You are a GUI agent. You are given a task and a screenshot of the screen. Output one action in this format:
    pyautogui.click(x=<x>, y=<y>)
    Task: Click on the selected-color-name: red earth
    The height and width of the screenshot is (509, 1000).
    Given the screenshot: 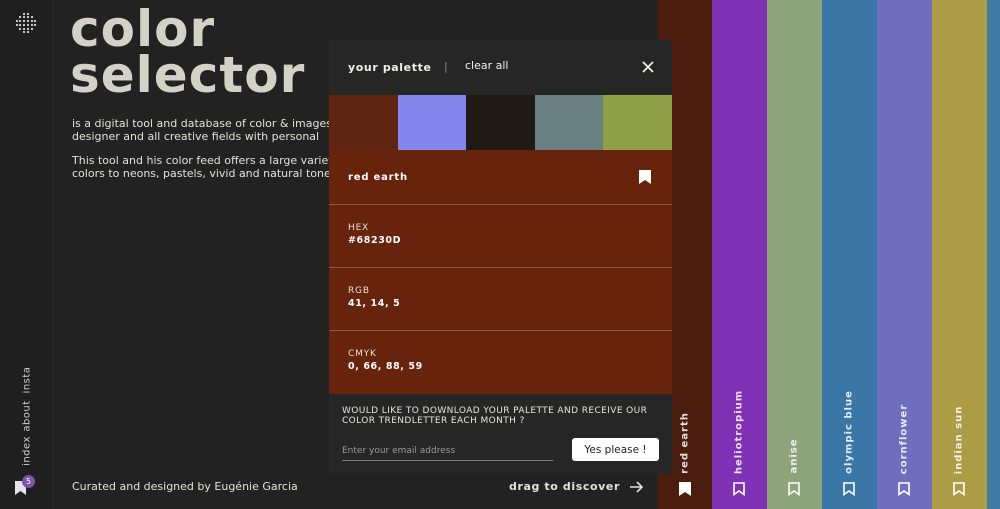 What is the action you would take?
    pyautogui.click(x=378, y=177)
    